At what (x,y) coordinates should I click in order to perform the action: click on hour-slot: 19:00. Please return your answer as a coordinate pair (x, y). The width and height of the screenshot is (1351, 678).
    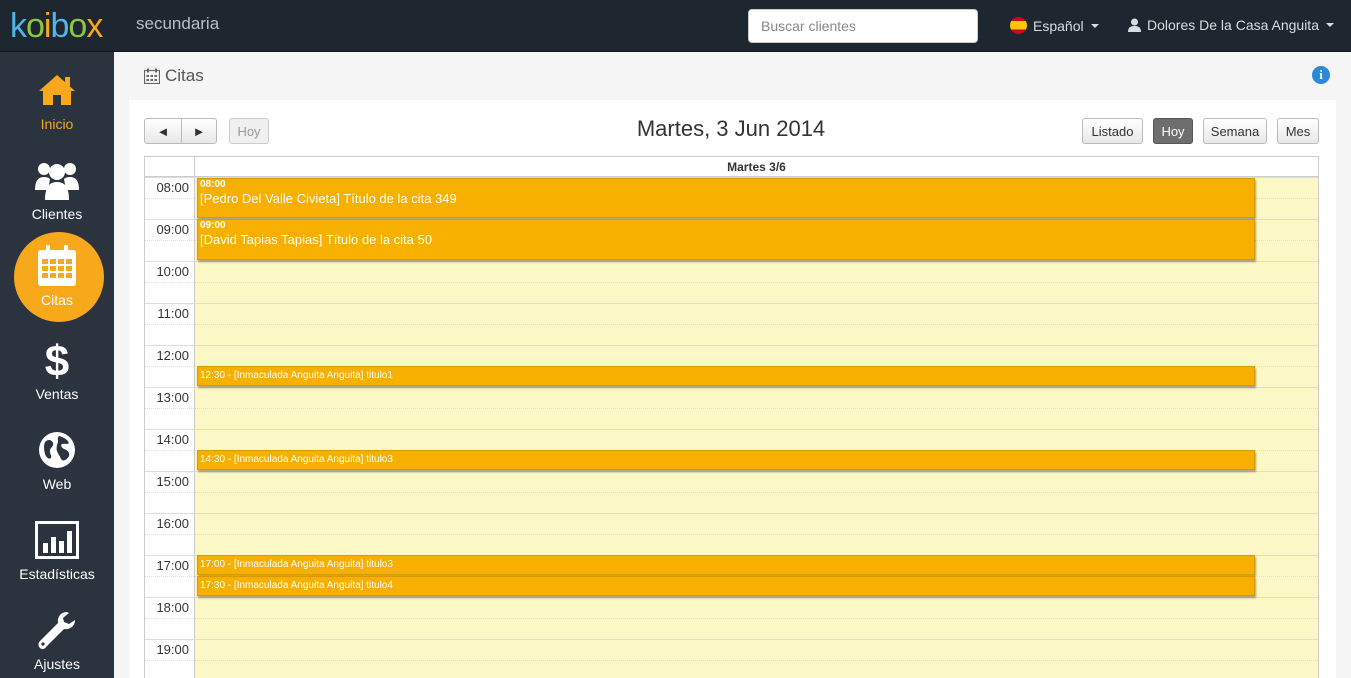
    Looking at the image, I should click on (731, 649).